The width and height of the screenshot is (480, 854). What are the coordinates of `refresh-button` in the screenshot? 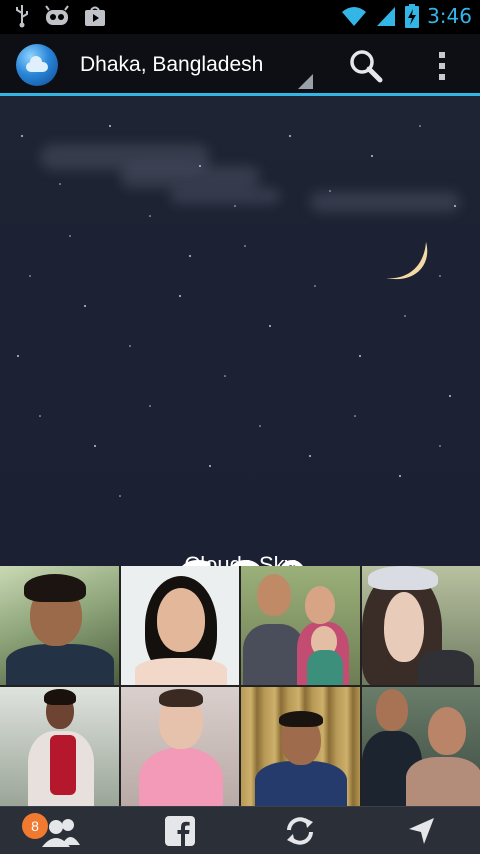 It's located at (300, 831).